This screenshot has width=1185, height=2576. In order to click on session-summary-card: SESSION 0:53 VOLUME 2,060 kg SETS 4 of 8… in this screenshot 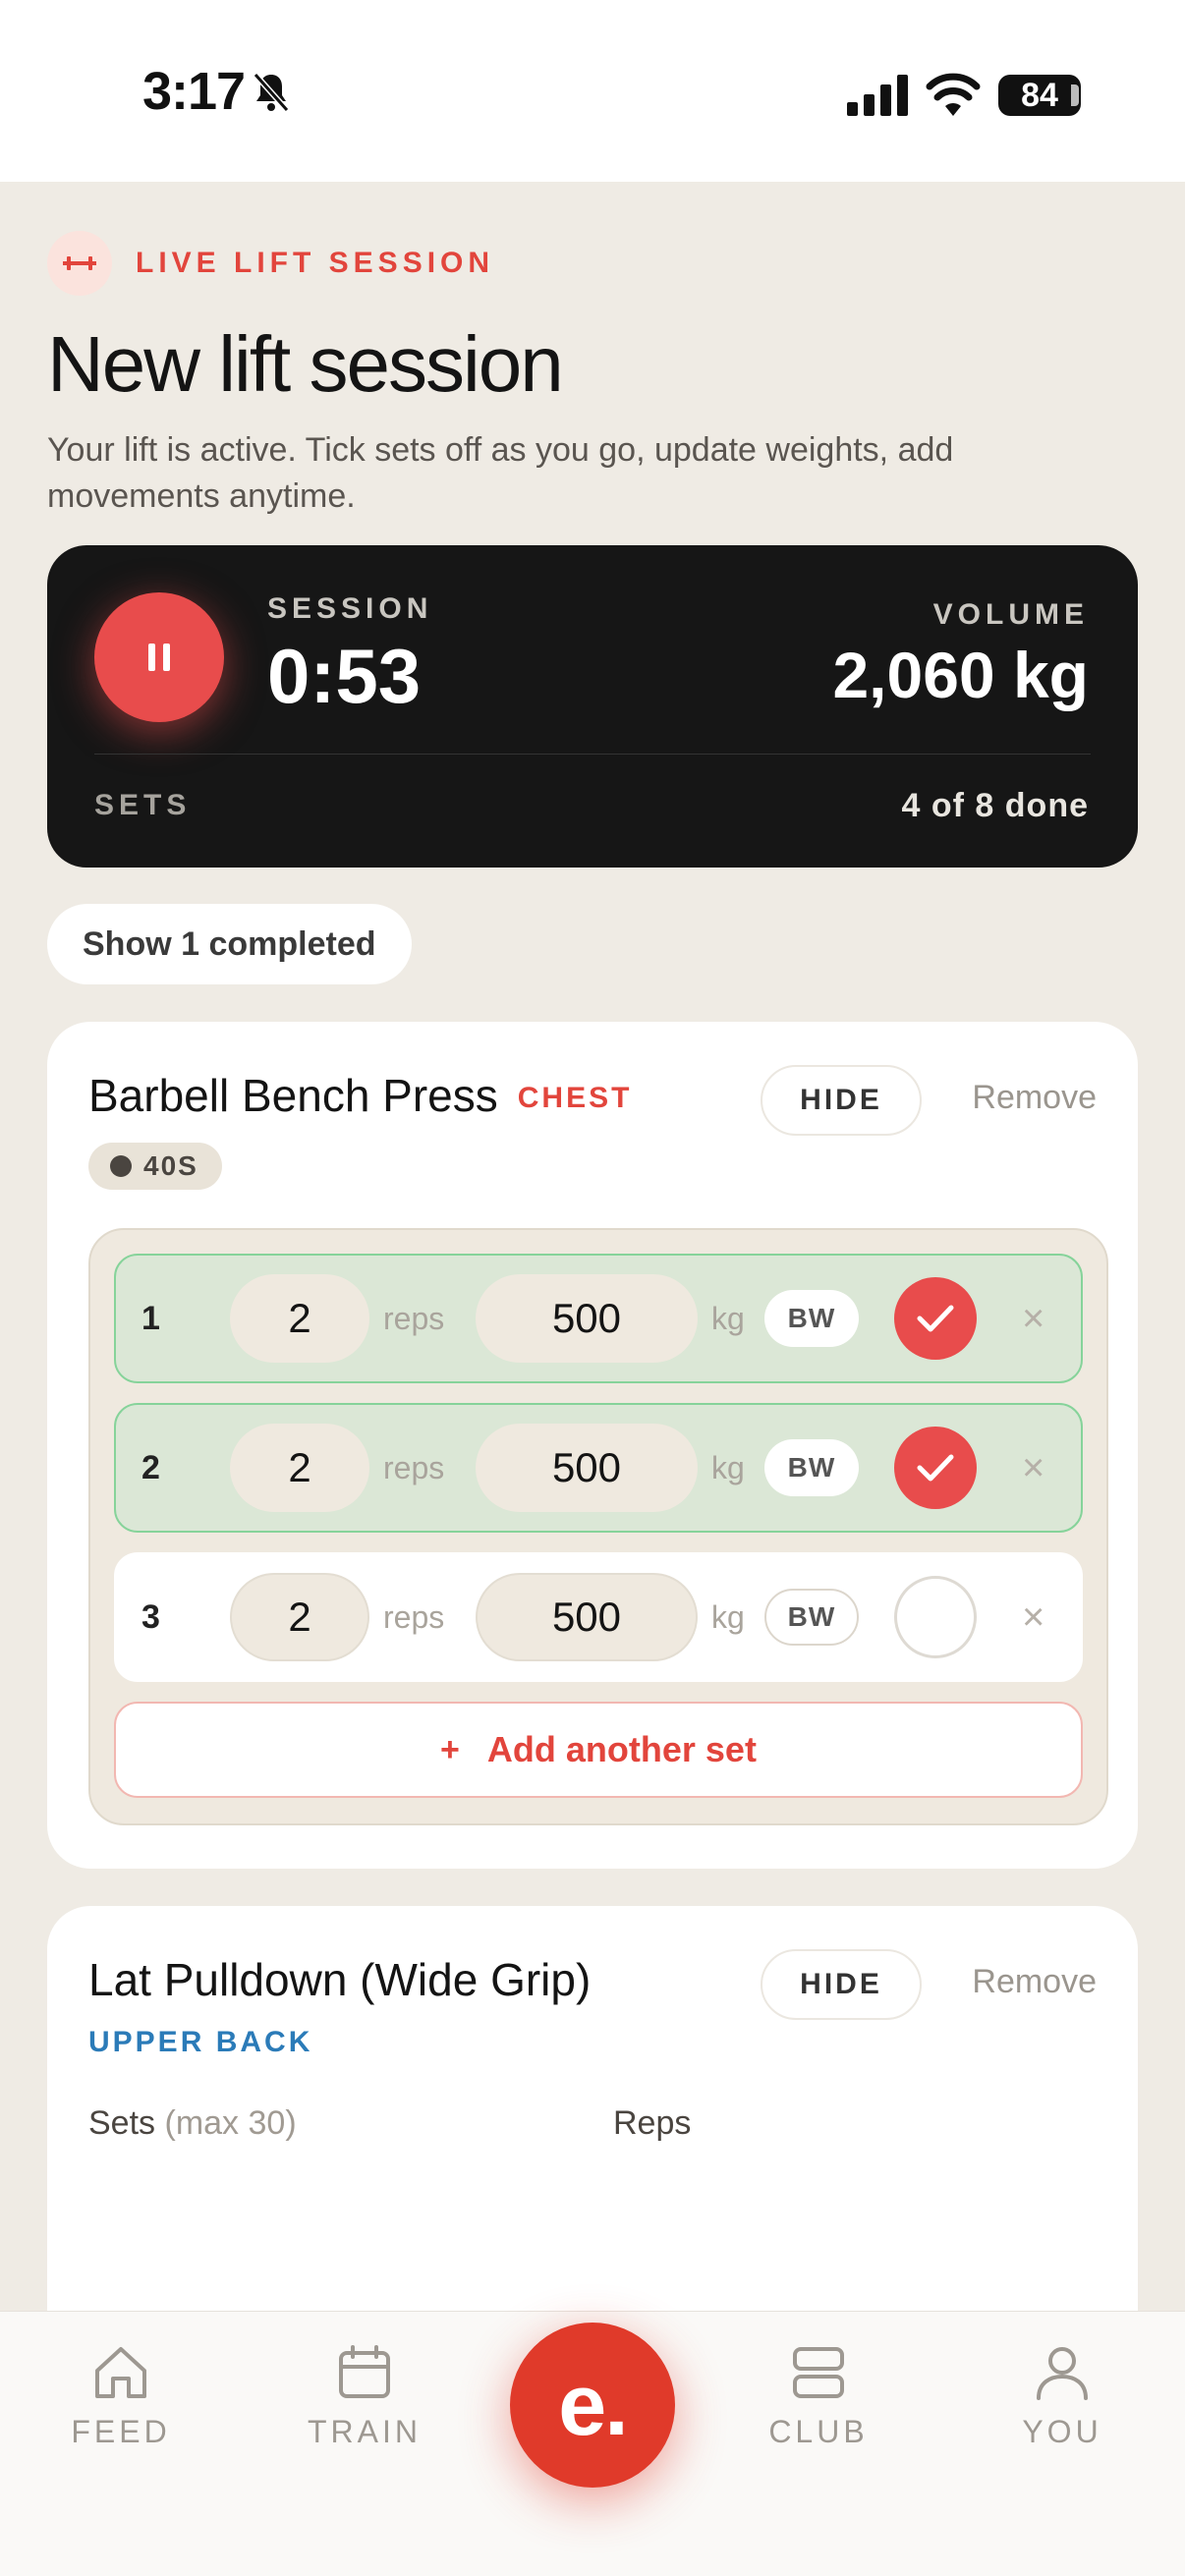, I will do `click(592, 706)`.